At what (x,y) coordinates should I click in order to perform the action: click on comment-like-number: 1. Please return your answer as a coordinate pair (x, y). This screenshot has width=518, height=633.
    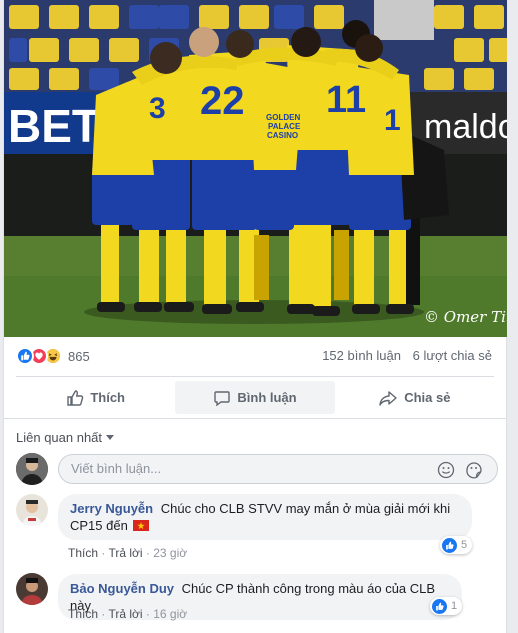
    Looking at the image, I should click on (454, 606).